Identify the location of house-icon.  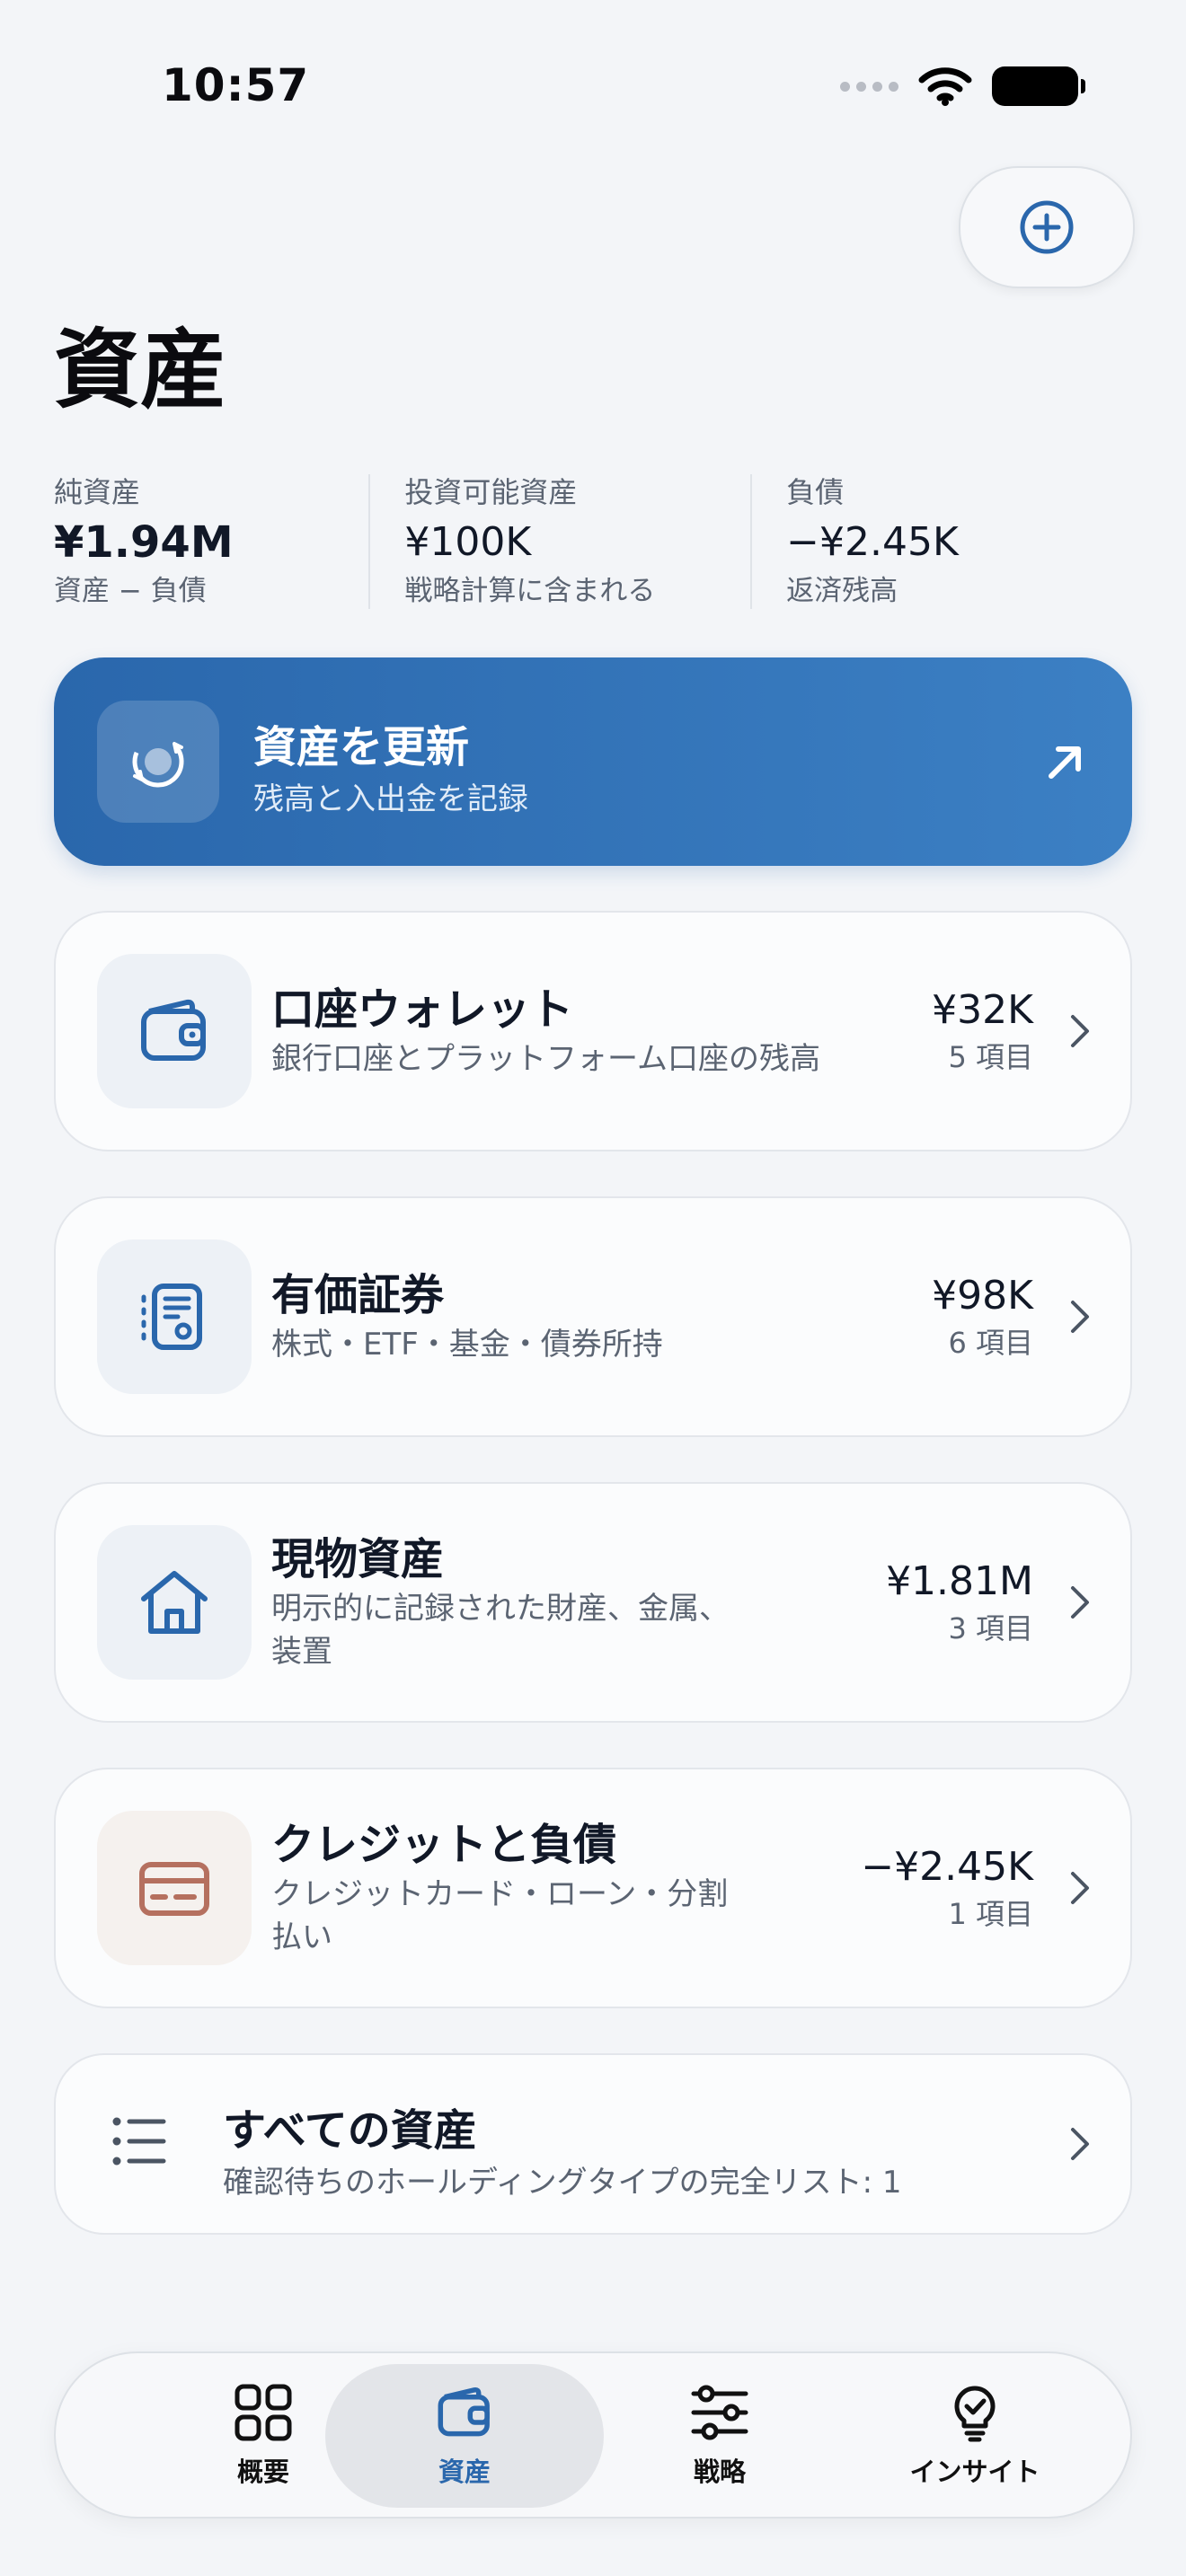
(174, 1602).